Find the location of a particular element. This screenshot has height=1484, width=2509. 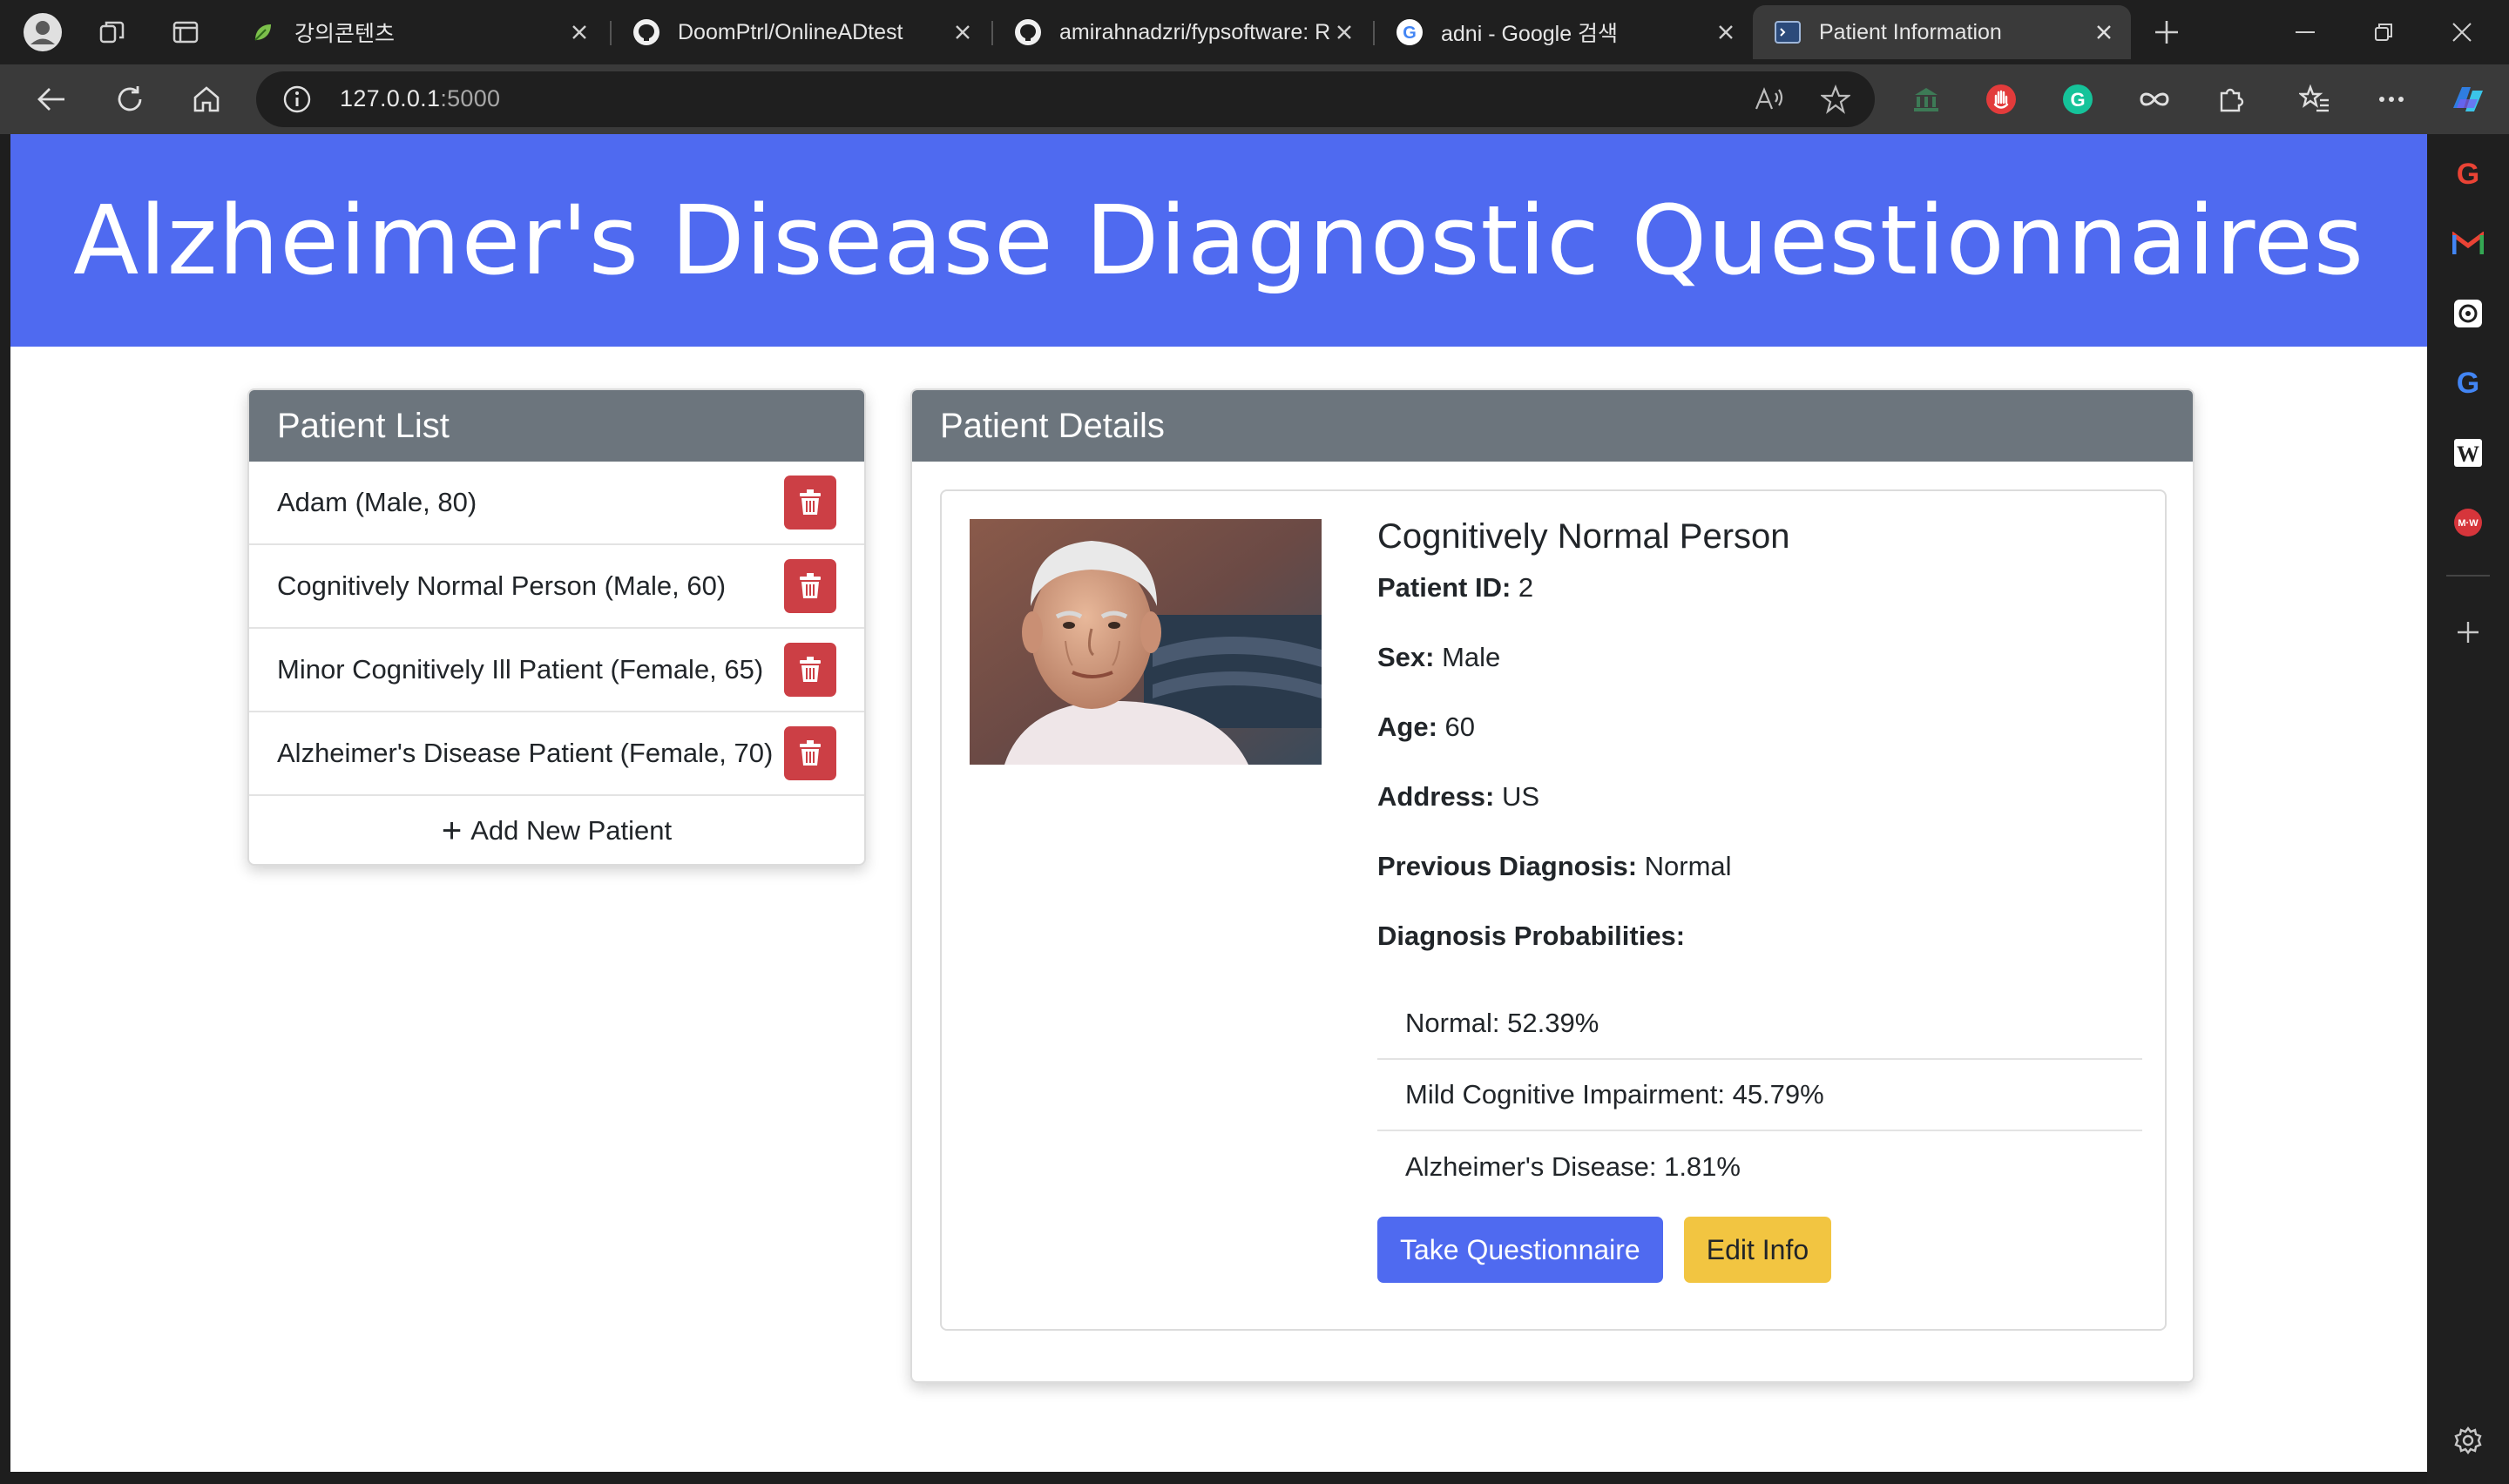

edit-info-button: Edit Info is located at coordinates (1757, 1250).